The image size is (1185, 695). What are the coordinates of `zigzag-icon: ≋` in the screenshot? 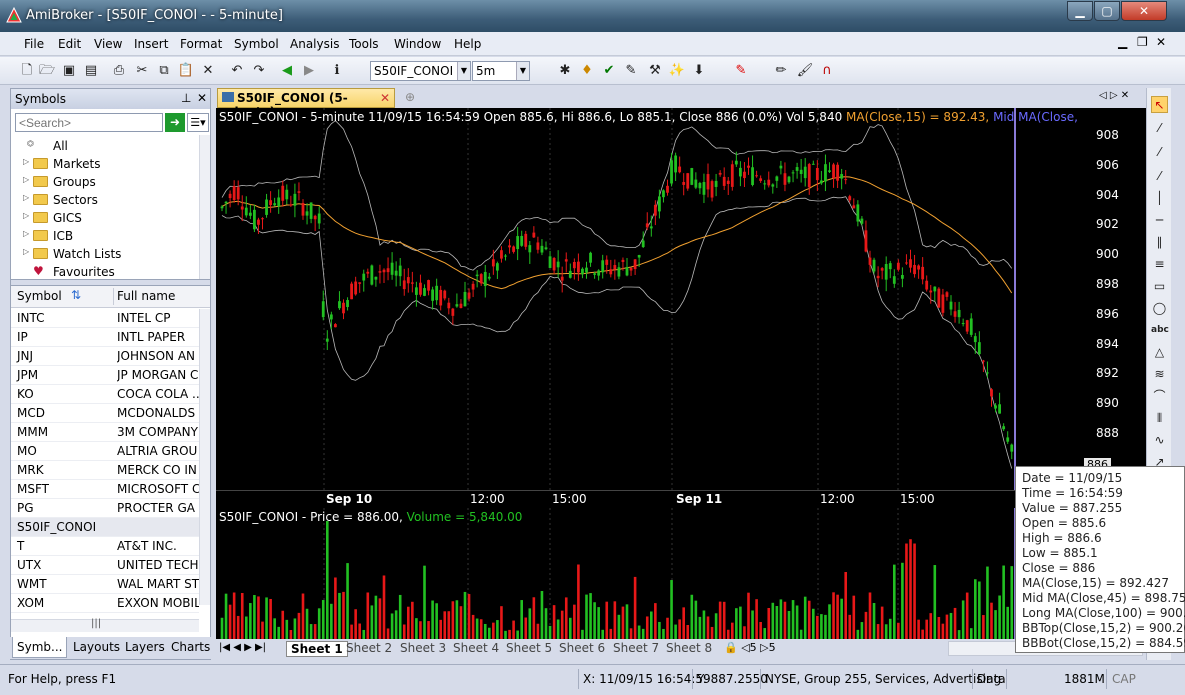 It's located at (1159, 374).